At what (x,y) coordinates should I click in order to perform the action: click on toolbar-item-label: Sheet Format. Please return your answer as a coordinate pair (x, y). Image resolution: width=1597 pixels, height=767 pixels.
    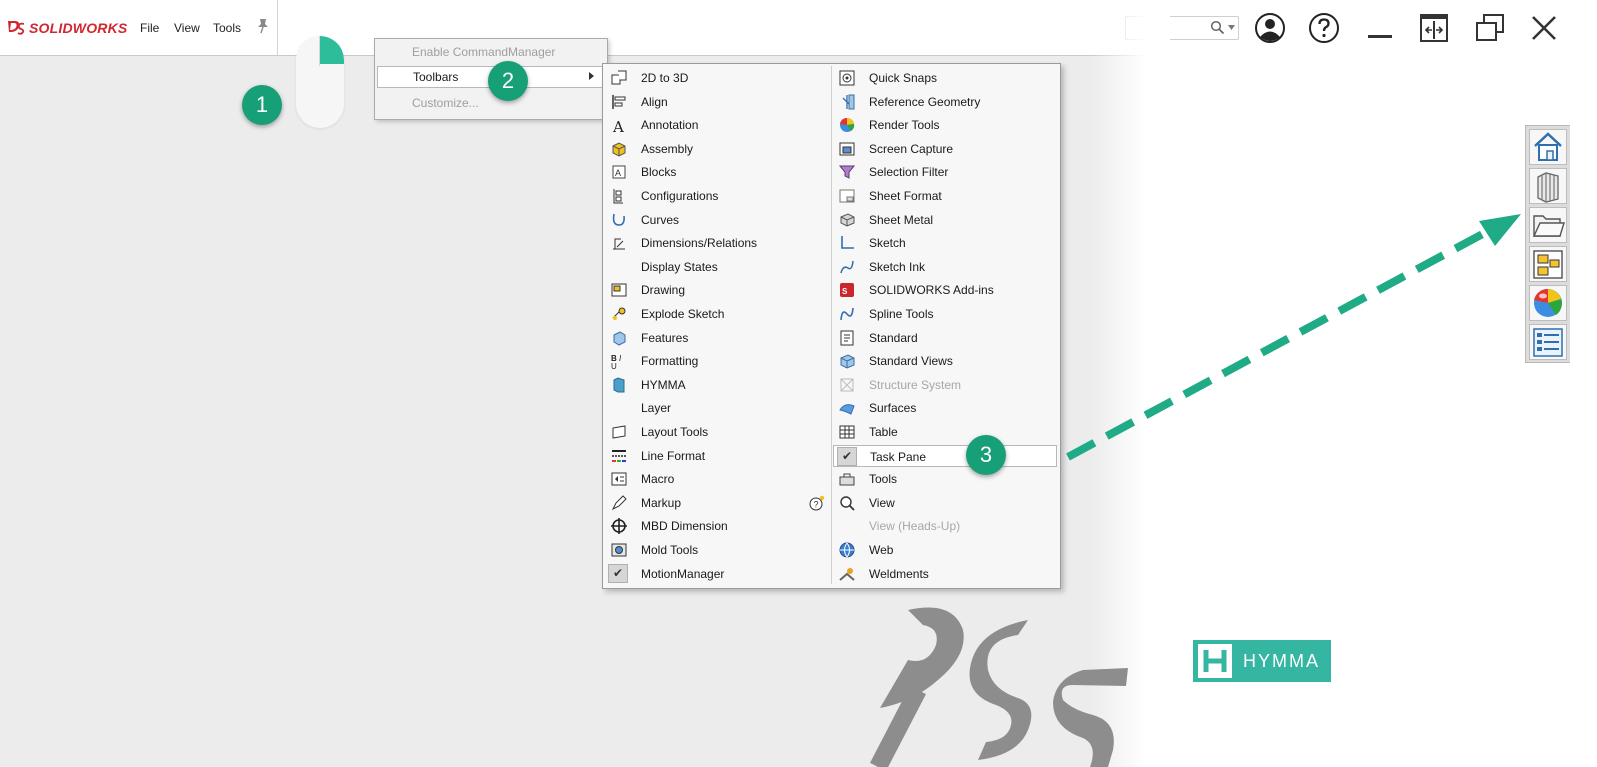
    Looking at the image, I should click on (905, 196).